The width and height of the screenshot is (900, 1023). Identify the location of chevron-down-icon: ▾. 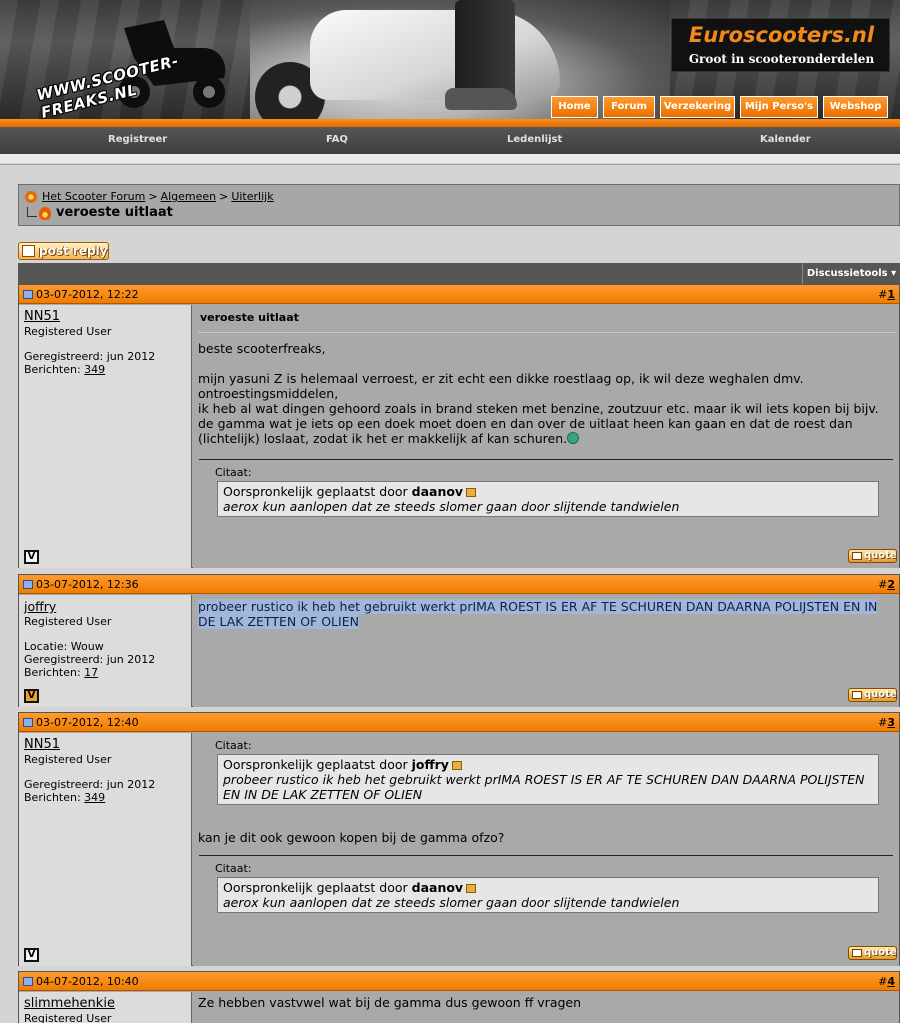
(894, 273).